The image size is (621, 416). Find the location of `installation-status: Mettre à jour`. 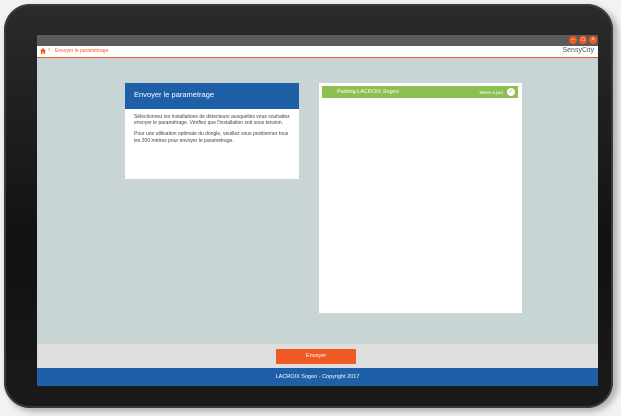

installation-status: Mettre à jour is located at coordinates (491, 92).